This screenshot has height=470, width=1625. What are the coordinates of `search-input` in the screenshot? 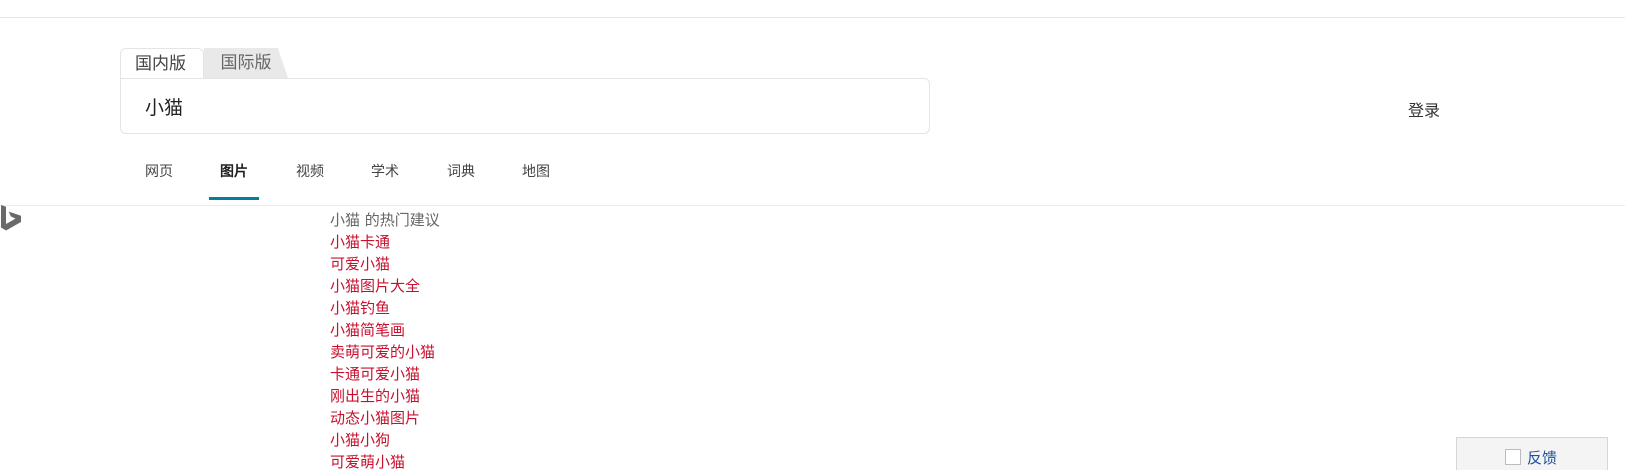 It's located at (525, 106).